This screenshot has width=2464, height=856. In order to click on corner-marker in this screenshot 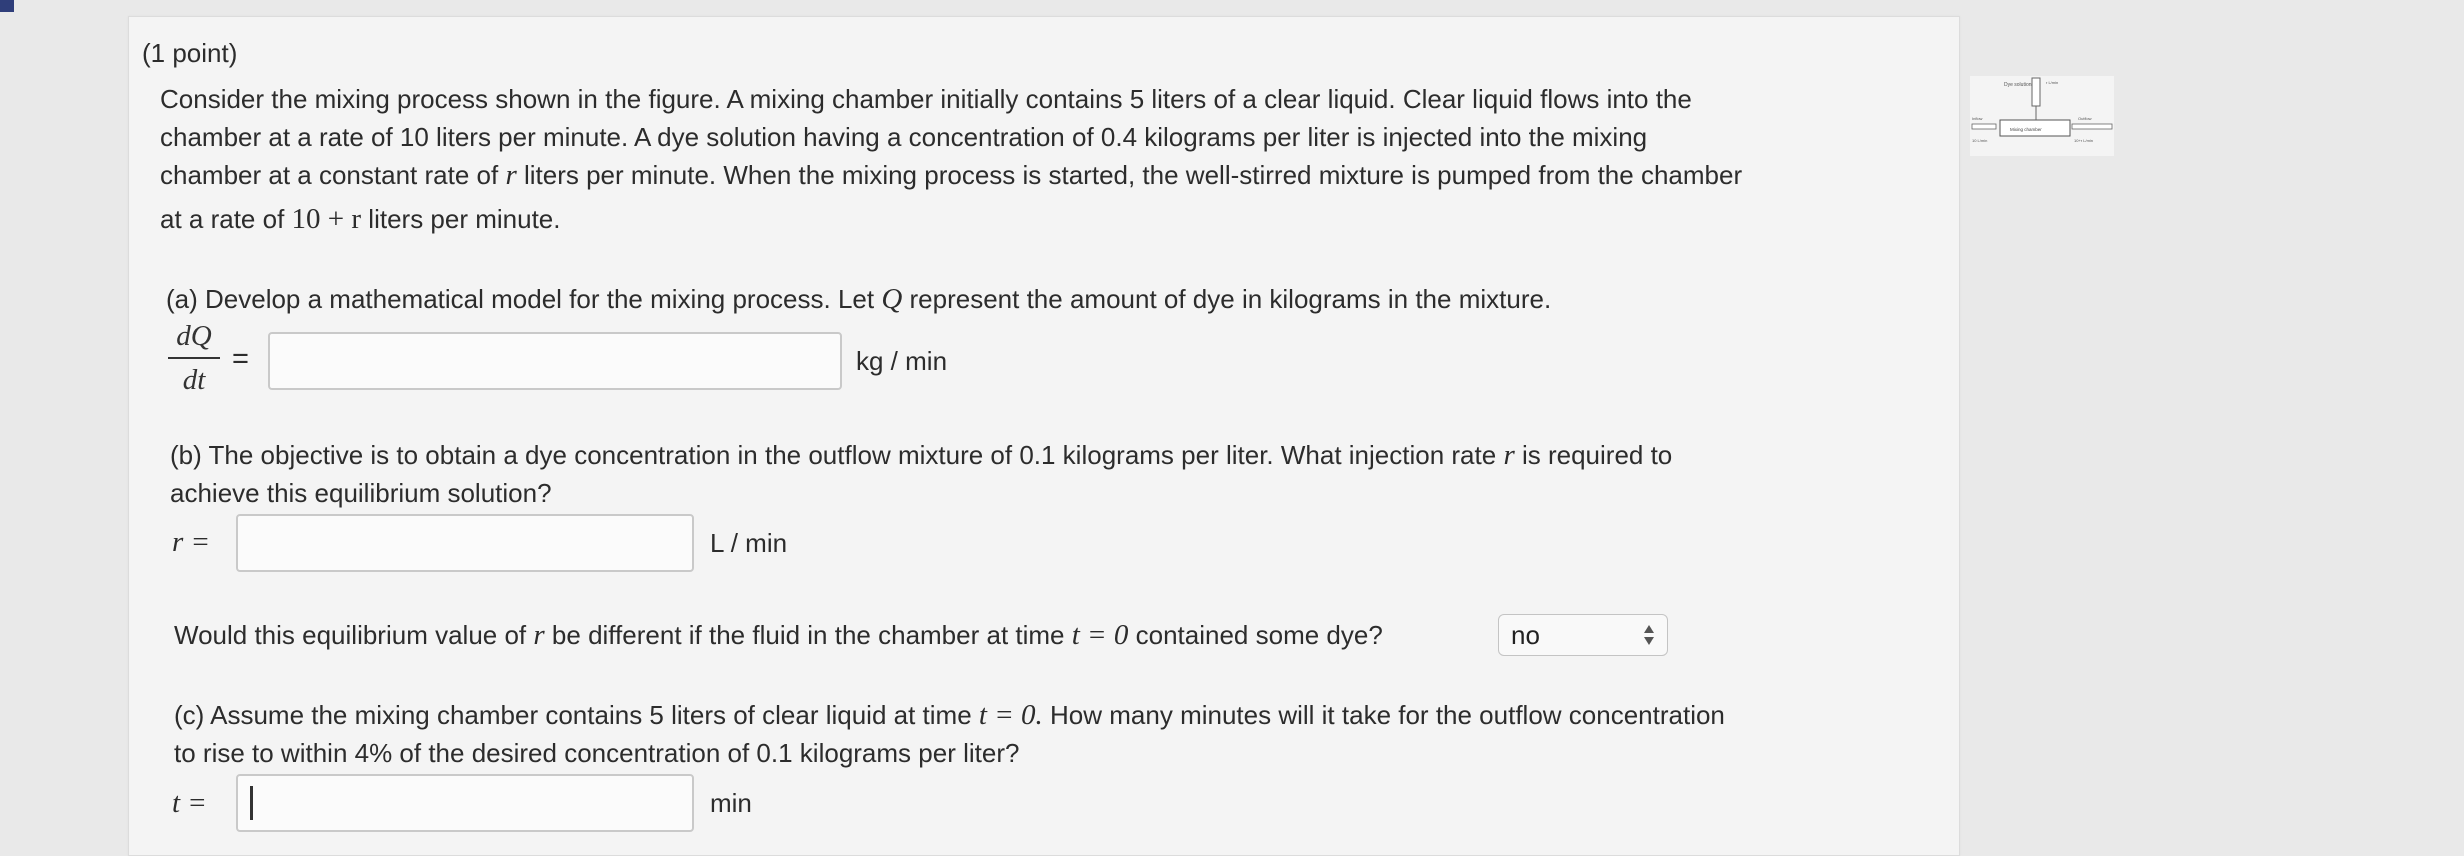, I will do `click(7, 6)`.